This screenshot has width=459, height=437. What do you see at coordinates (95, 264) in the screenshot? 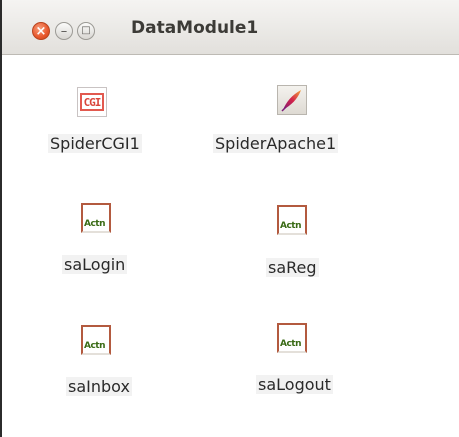
I see `component-label: saLogin` at bounding box center [95, 264].